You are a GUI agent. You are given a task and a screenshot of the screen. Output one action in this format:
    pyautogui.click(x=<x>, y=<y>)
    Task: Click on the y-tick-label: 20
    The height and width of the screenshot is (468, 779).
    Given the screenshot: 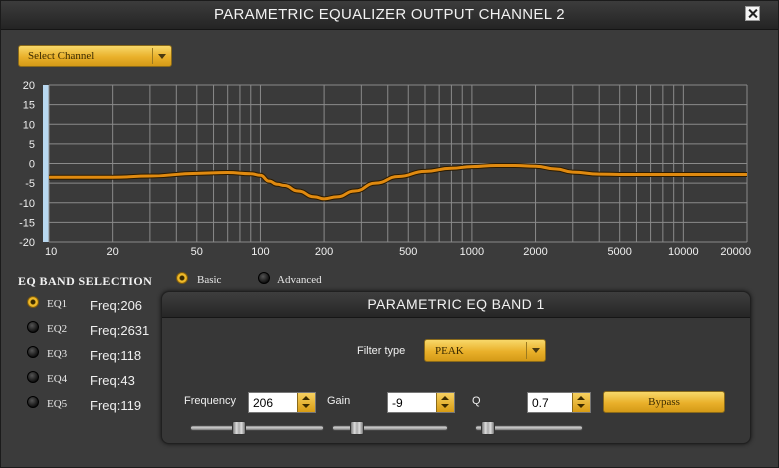 What is the action you would take?
    pyautogui.click(x=29, y=86)
    